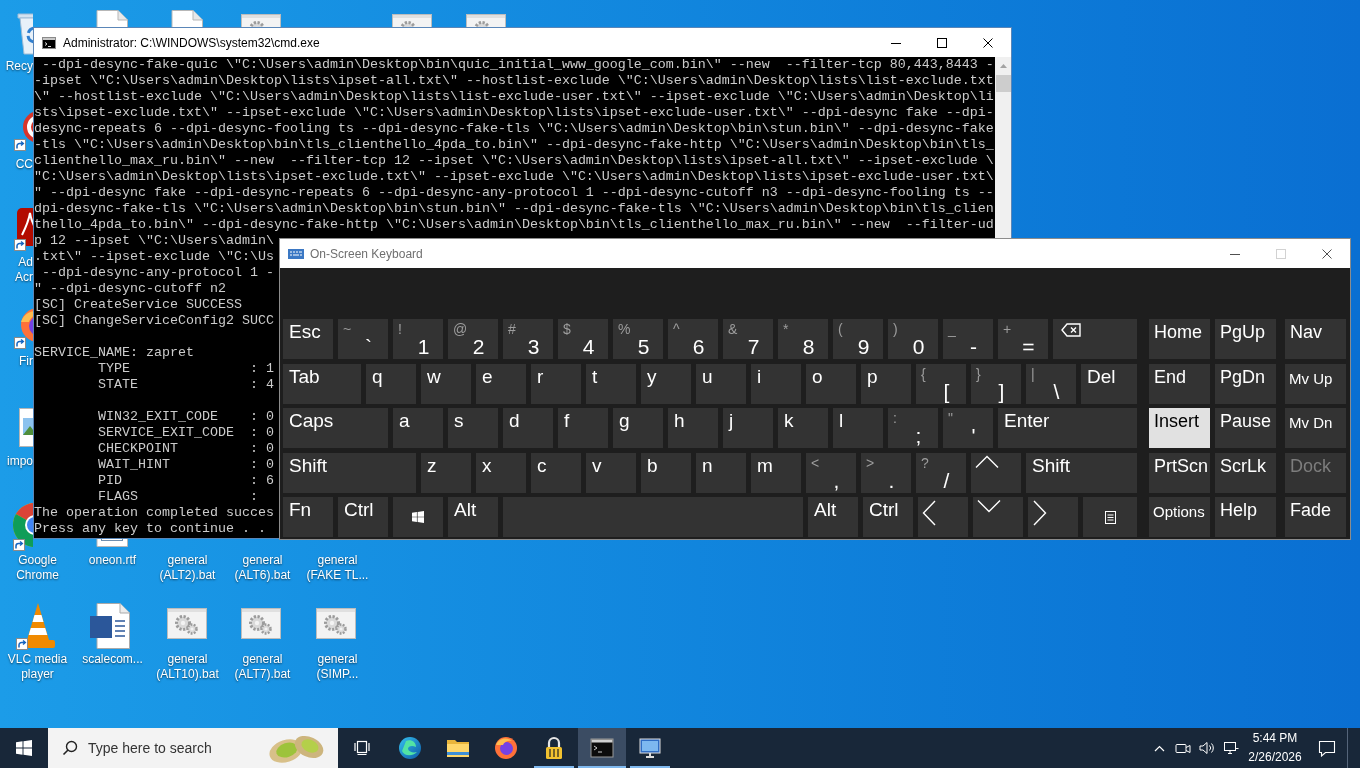 The width and height of the screenshot is (1360, 768). I want to click on keyboard-key: PrtScn, so click(1179, 472).